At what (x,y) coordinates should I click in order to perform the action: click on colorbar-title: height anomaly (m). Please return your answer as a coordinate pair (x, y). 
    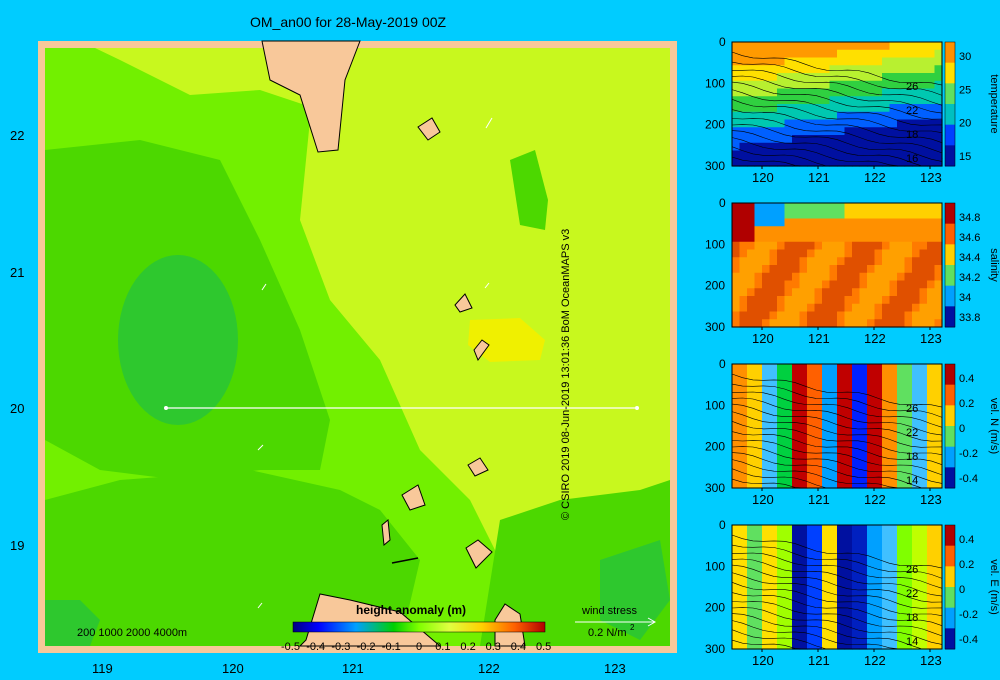
    Looking at the image, I should click on (411, 610).